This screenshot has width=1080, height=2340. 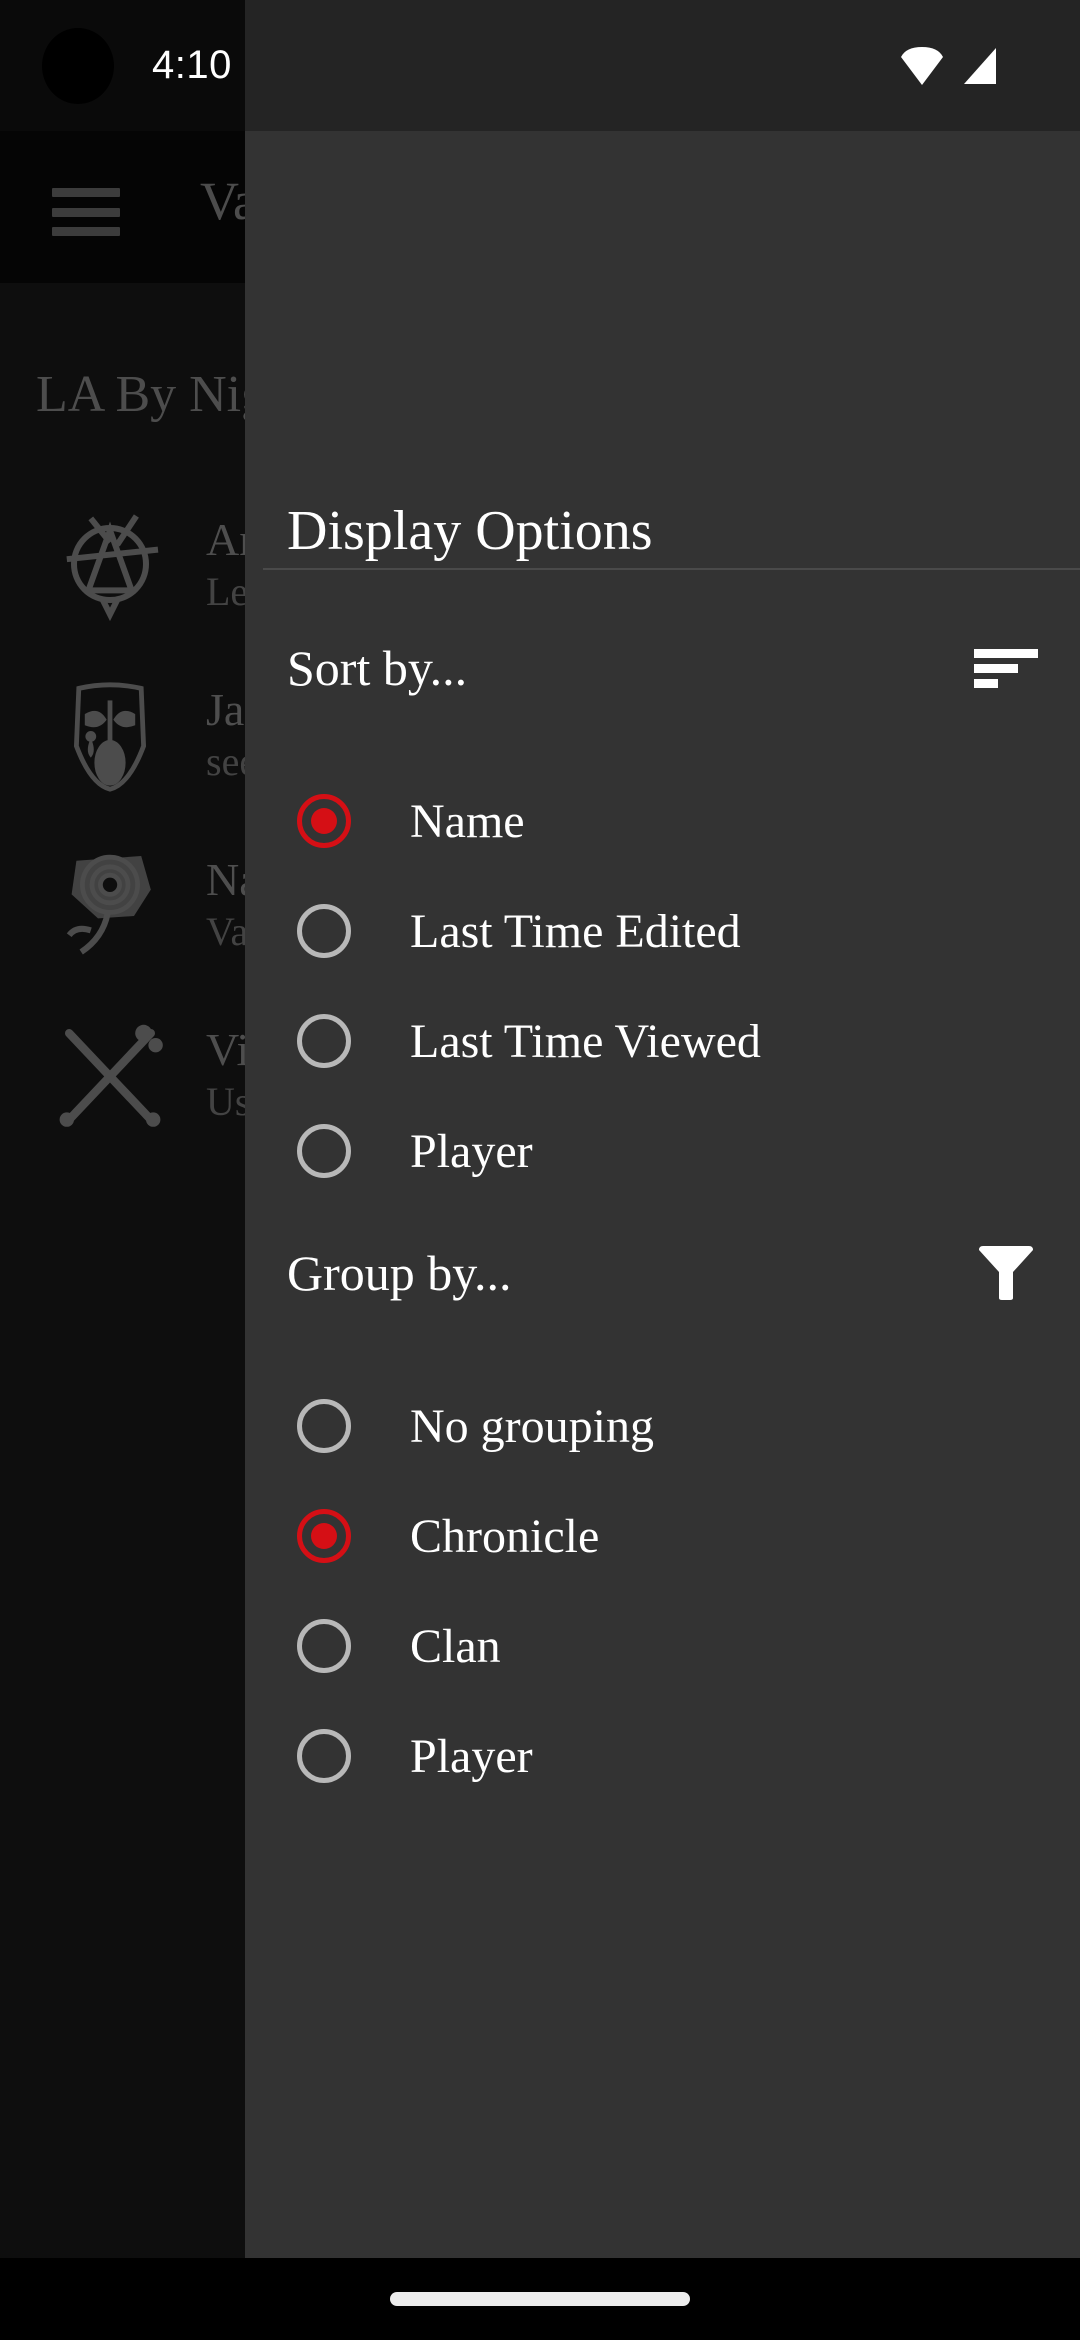 I want to click on group-option-label: Player, so click(x=471, y=1756).